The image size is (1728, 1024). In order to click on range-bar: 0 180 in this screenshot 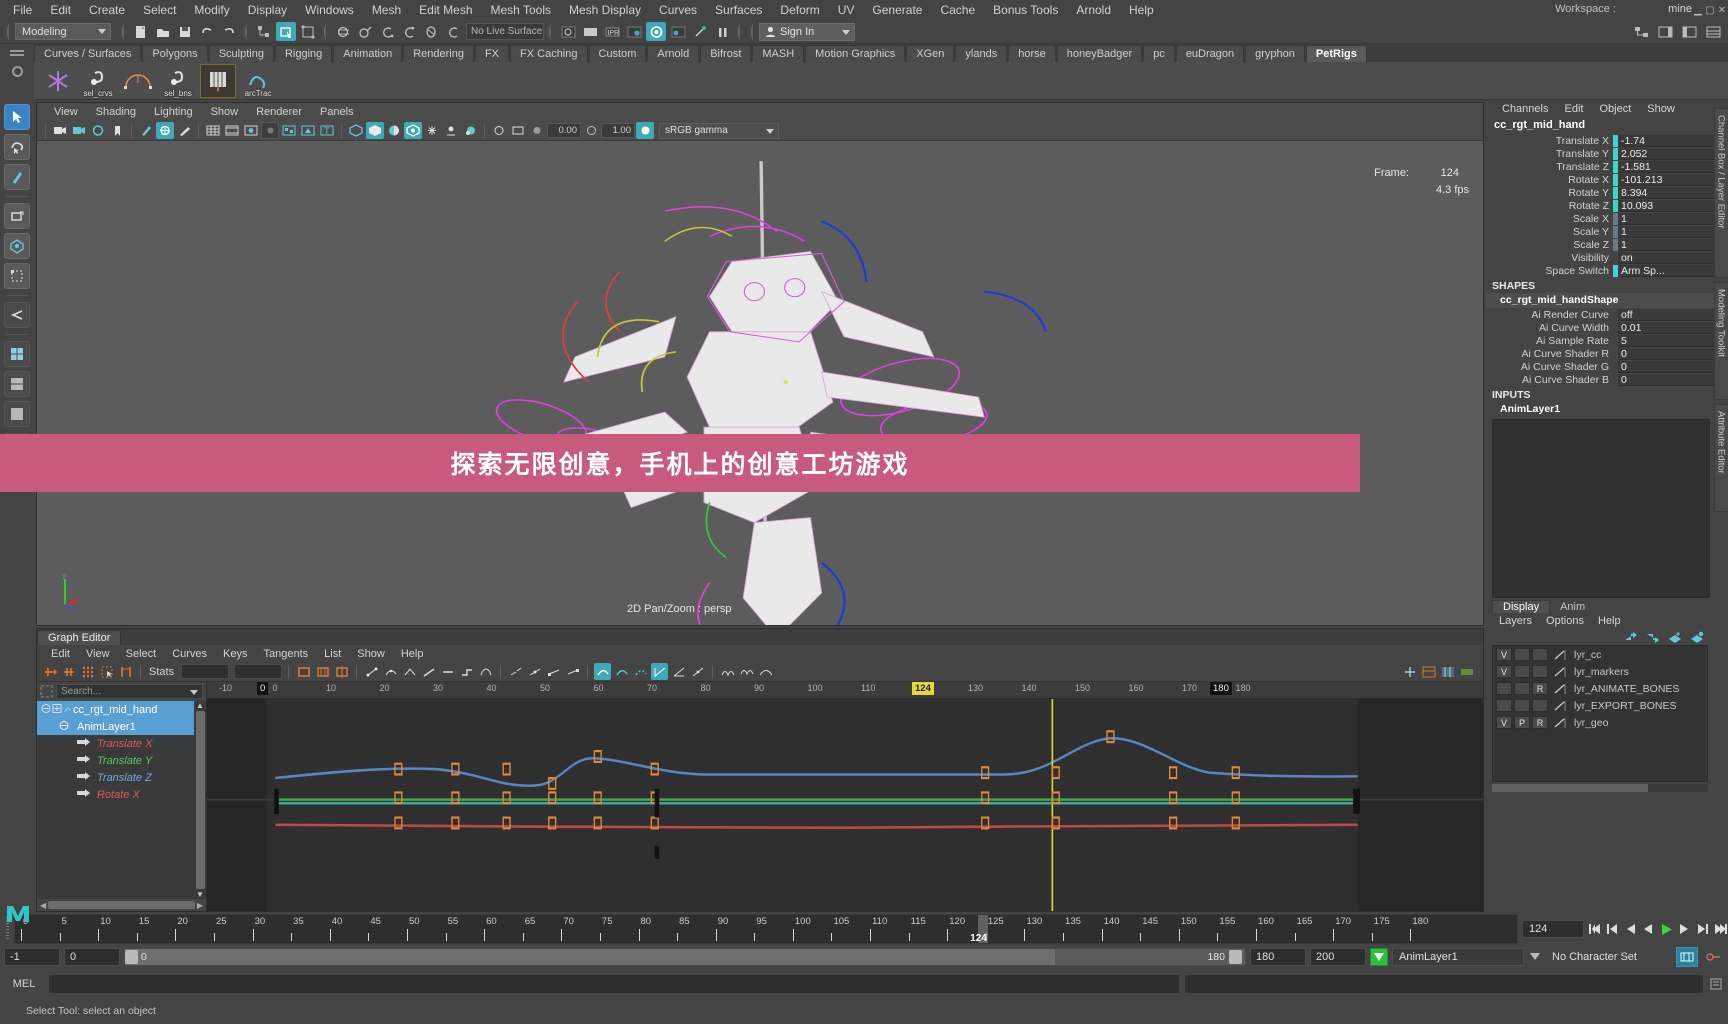, I will do `click(685, 957)`.